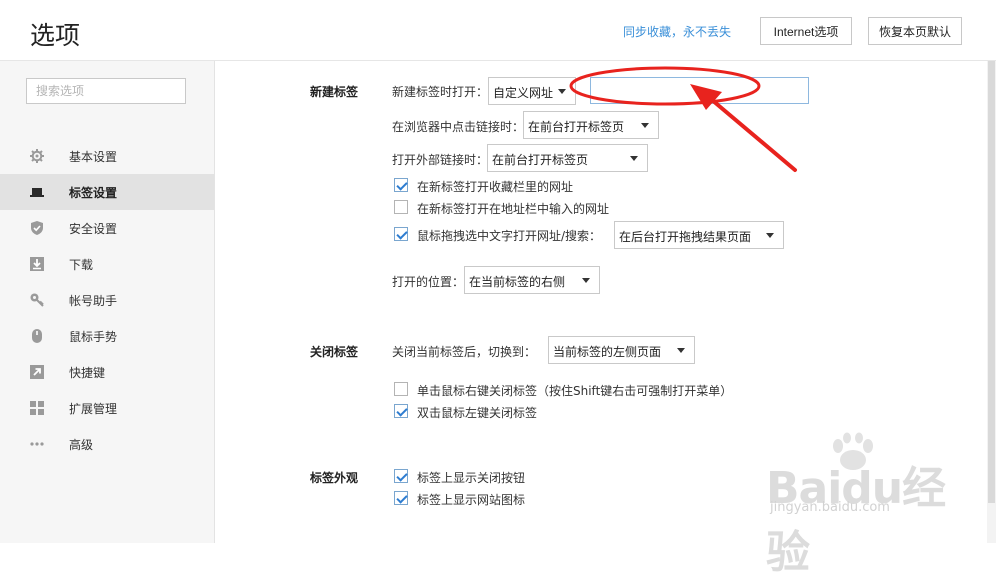  Describe the element at coordinates (37, 192) in the screenshot. I see `tab-icon` at that location.